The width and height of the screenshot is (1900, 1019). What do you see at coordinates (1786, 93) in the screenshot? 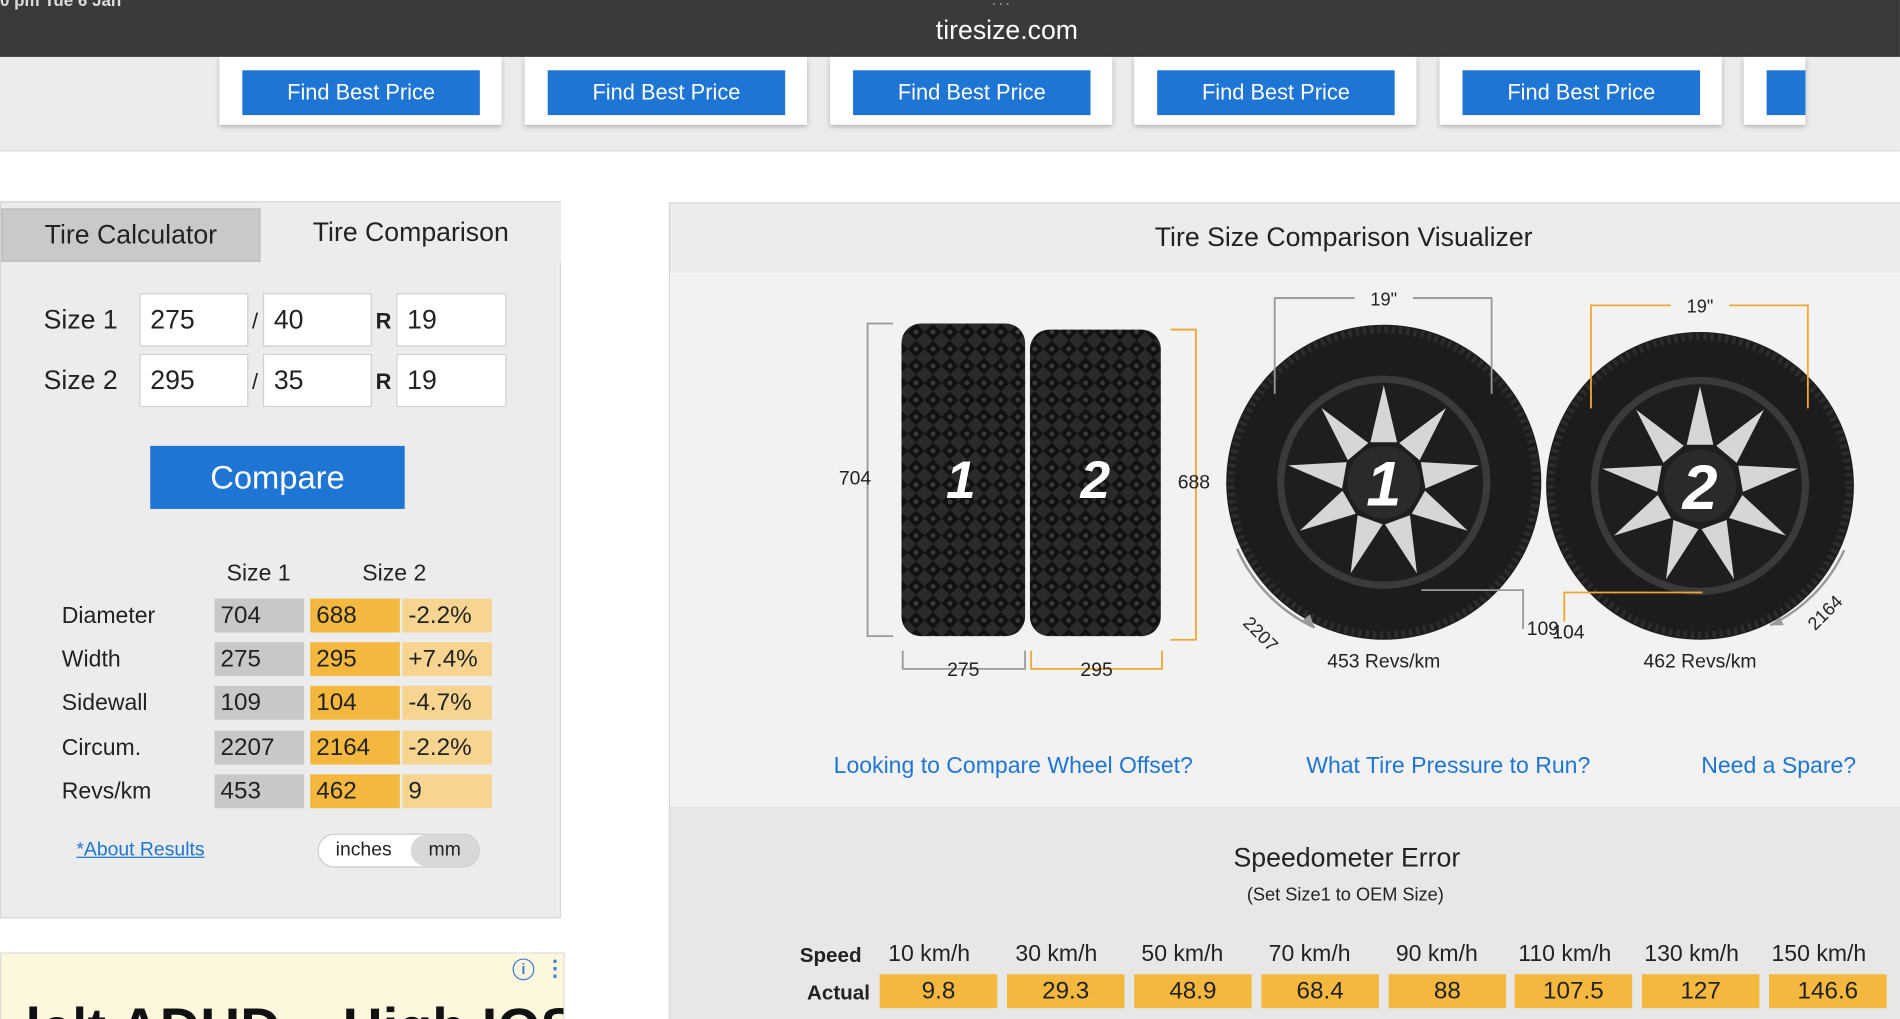
I see `find-best-price-button-partial` at bounding box center [1786, 93].